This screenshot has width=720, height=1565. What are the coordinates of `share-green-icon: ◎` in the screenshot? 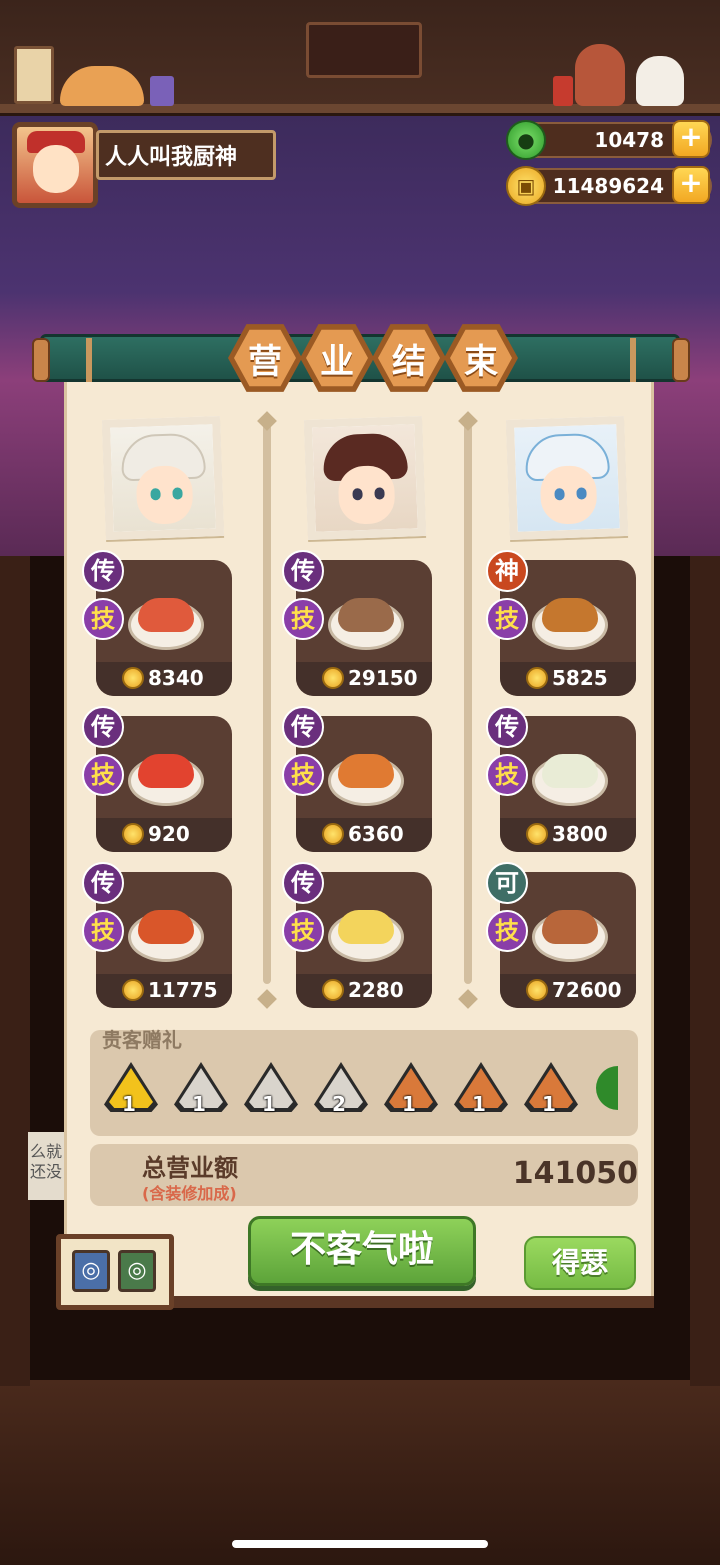 It's located at (137, 1271).